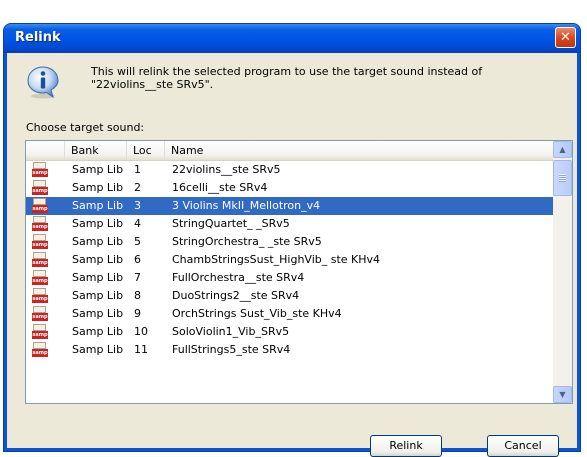 The height and width of the screenshot is (457, 587). Describe the element at coordinates (220, 187) in the screenshot. I see `row-name: 16celli__ste SRv4` at that location.